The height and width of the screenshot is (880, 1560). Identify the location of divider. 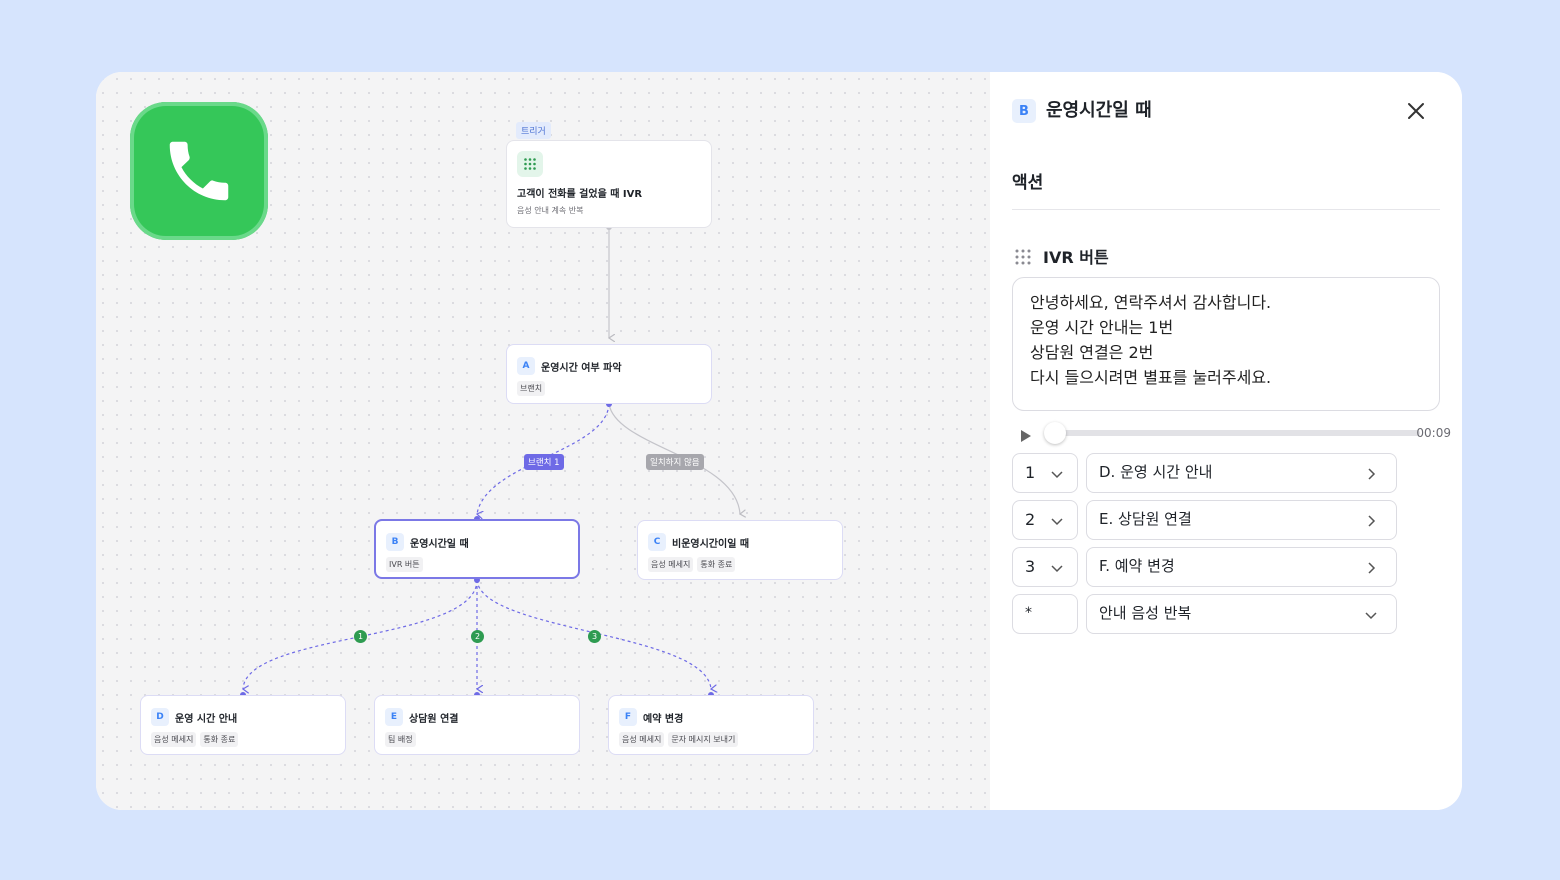
(1226, 209).